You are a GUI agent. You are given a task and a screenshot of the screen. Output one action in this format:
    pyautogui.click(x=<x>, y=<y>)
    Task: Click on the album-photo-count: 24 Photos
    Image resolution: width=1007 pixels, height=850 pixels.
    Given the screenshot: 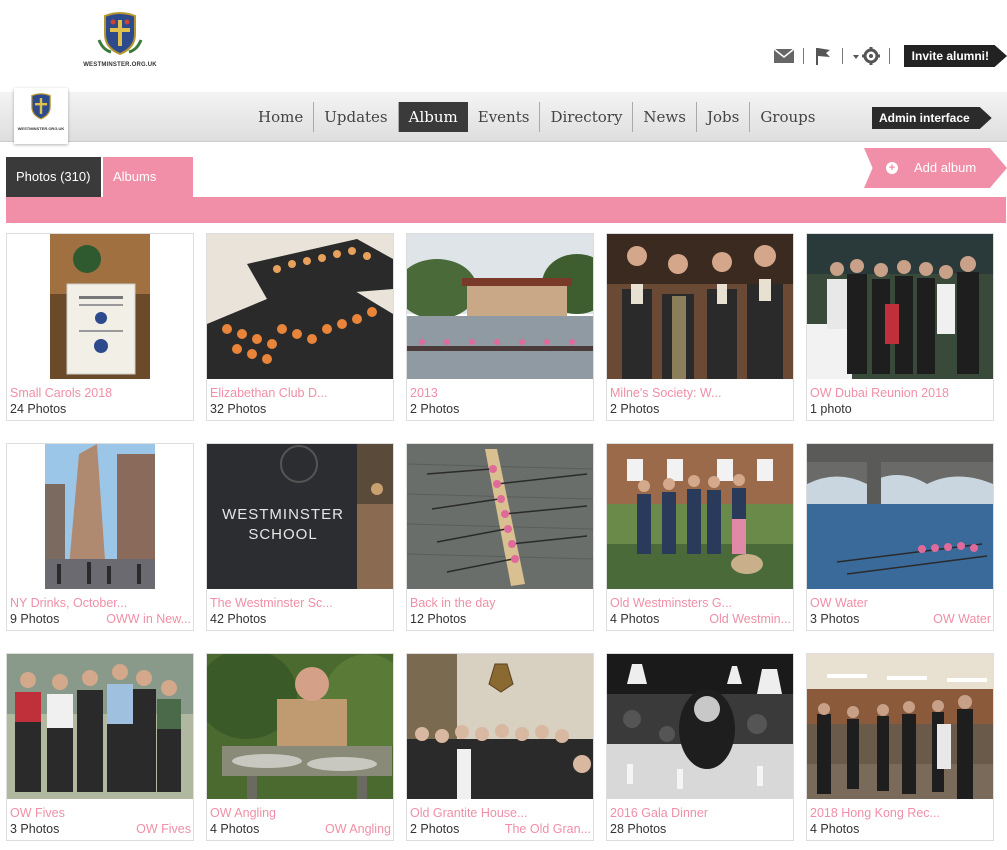 What is the action you would take?
    pyautogui.click(x=38, y=409)
    